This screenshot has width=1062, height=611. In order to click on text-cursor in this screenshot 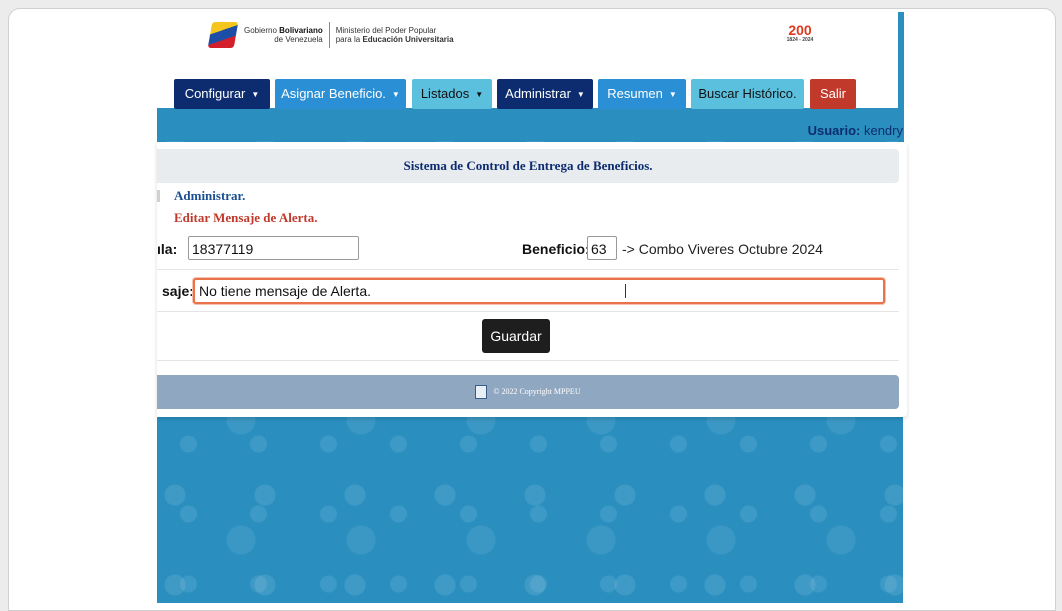, I will do `click(625, 291)`.